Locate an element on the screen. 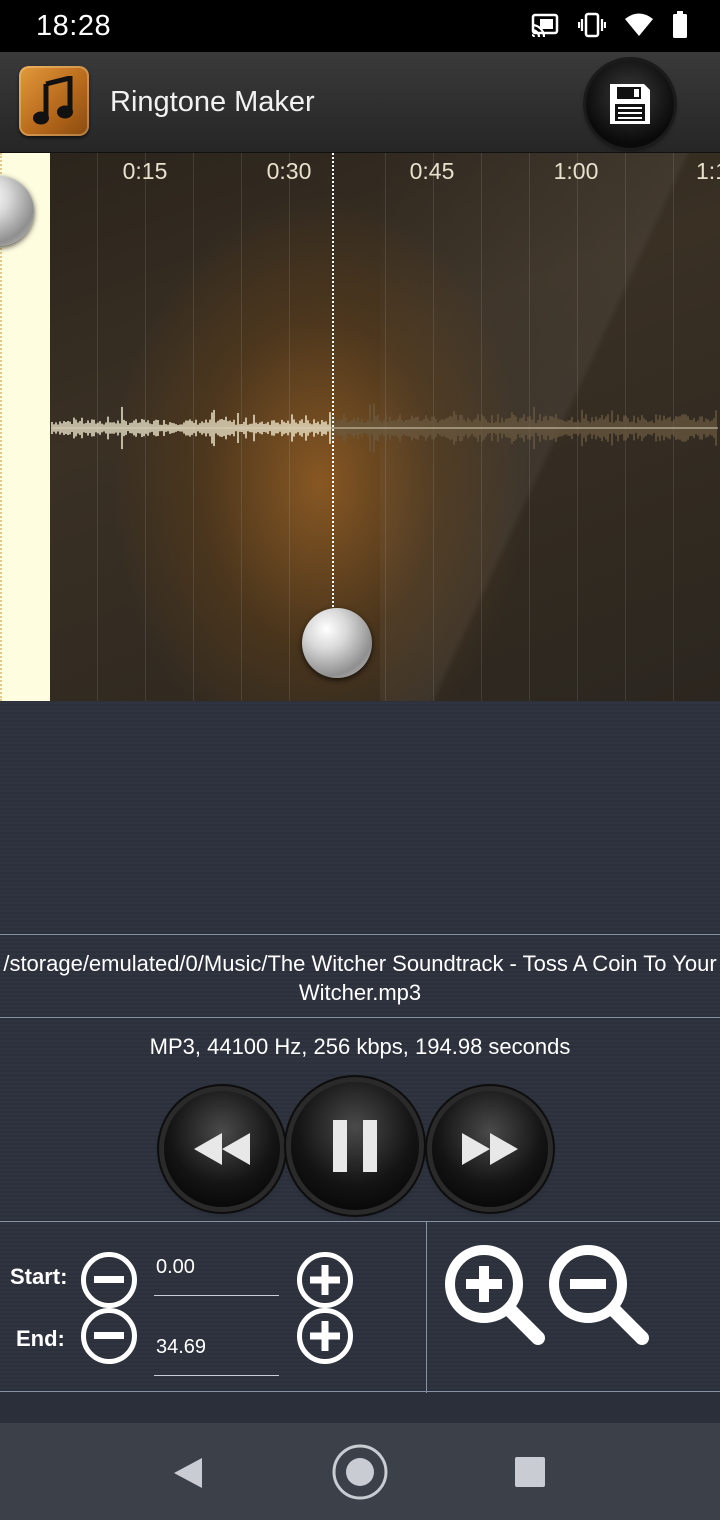  save-button is located at coordinates (630, 104).